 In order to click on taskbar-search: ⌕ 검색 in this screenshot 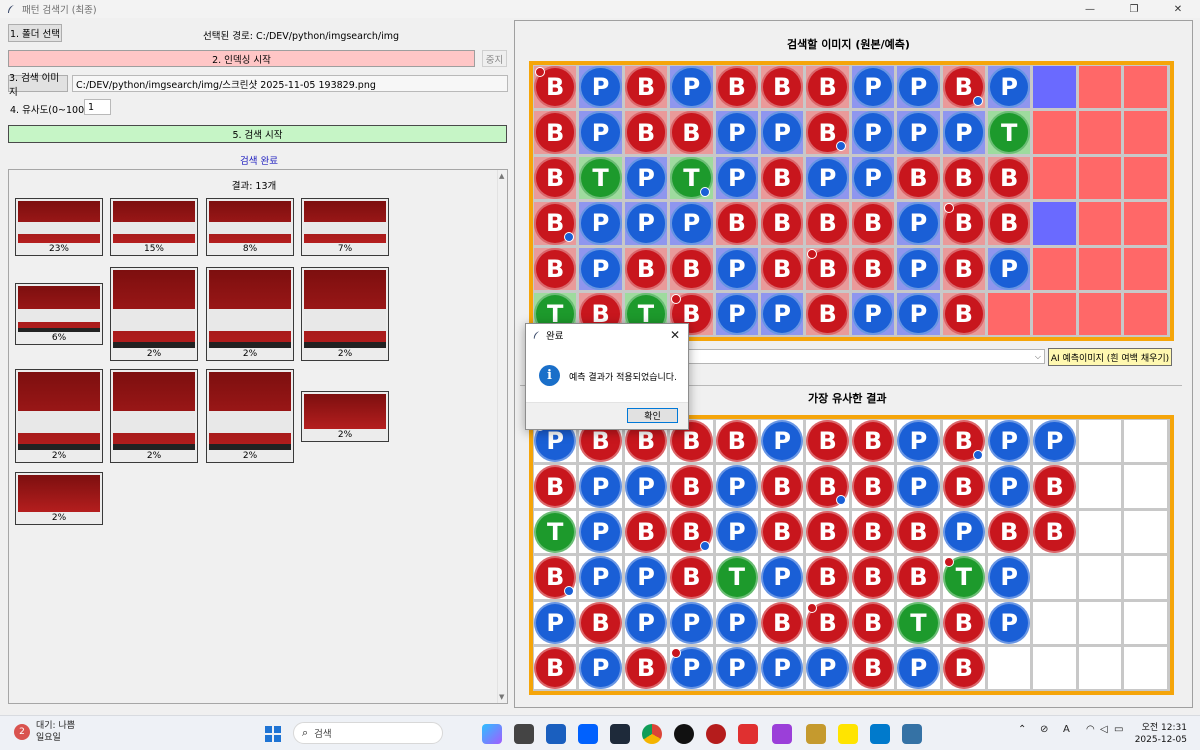, I will do `click(368, 733)`.